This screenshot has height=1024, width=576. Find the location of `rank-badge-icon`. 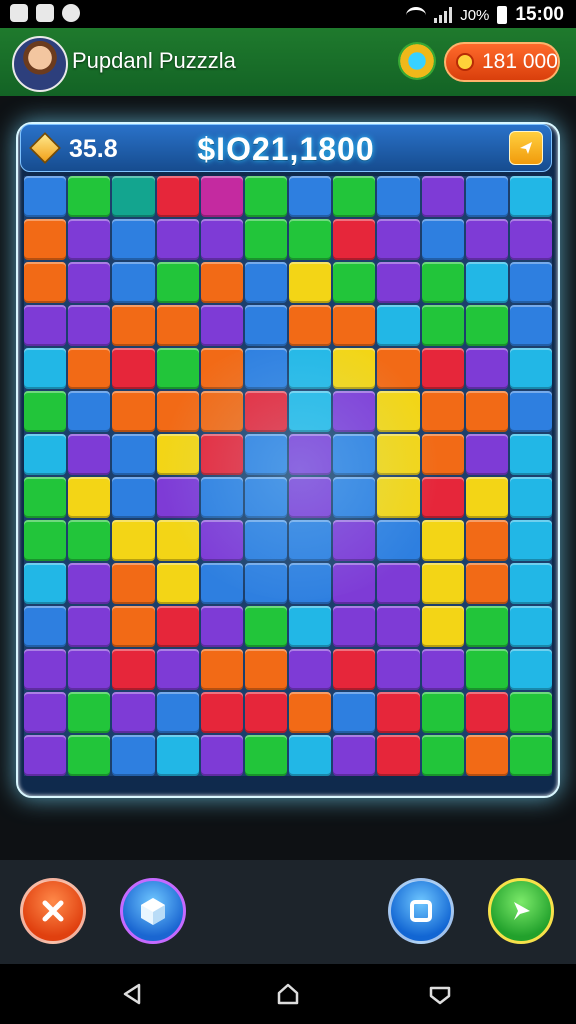

rank-badge-icon is located at coordinates (417, 61).